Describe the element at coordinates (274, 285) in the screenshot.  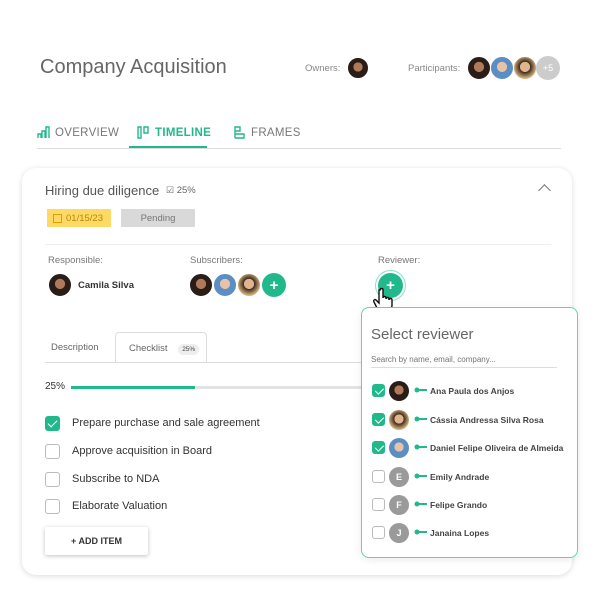
I see `add-subscriber-button: +` at that location.